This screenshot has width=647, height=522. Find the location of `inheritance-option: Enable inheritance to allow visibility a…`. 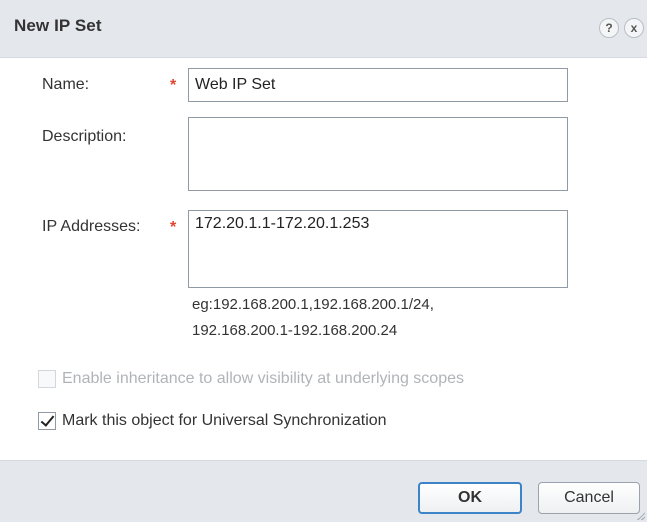

inheritance-option: Enable inheritance to allow visibility a… is located at coordinates (251, 379).